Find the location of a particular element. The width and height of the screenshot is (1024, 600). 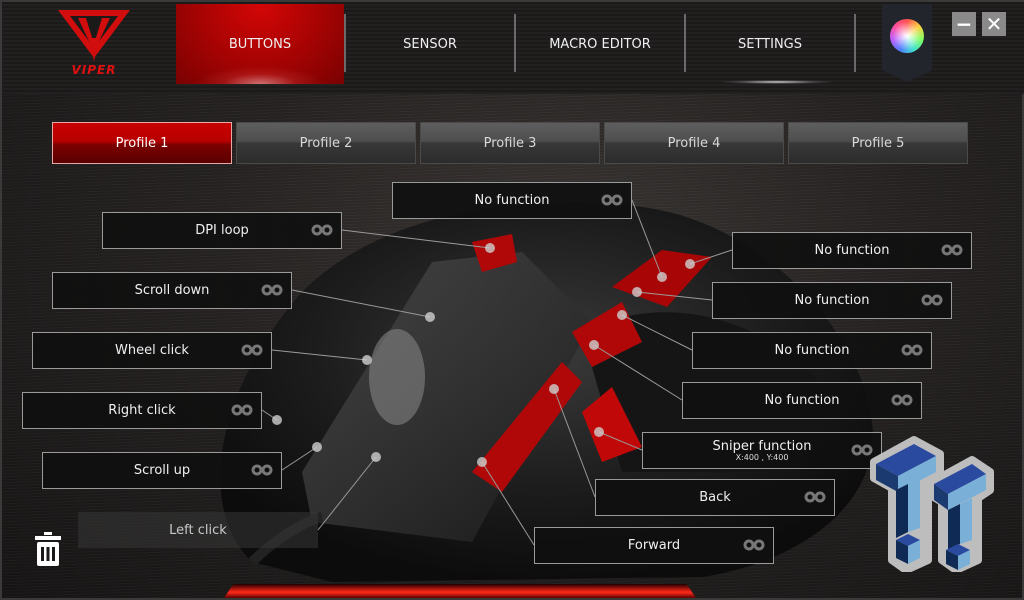

assign-label: Forward is located at coordinates (654, 545).